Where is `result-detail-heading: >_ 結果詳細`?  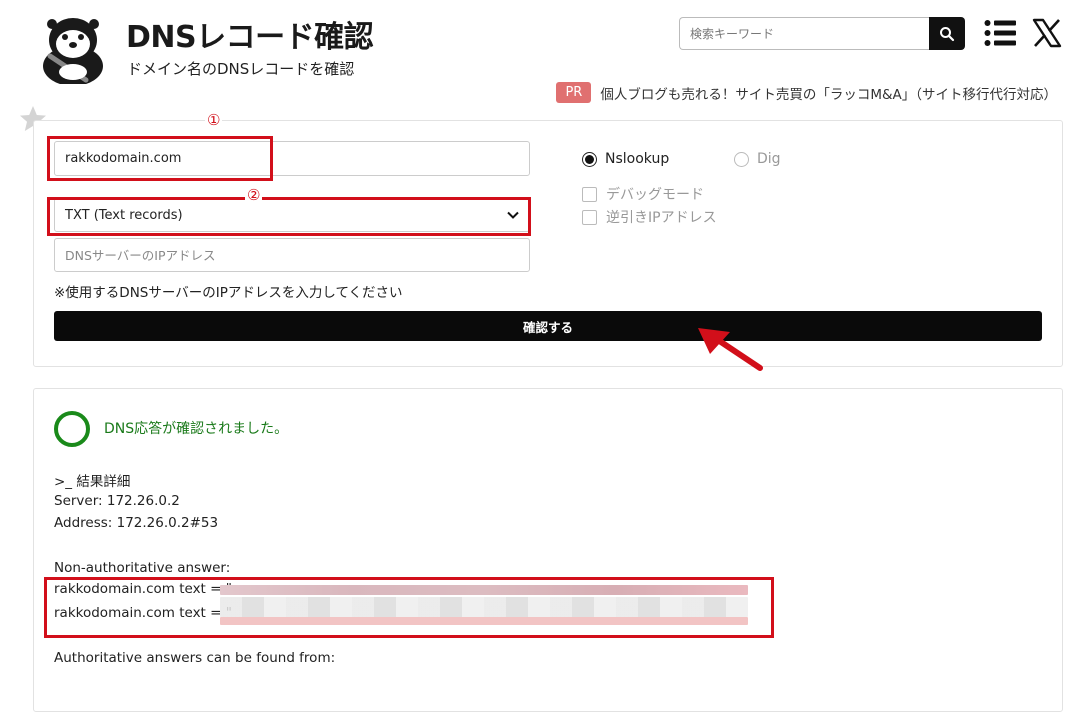
result-detail-heading: >_ 結果詳細 is located at coordinates (92, 482).